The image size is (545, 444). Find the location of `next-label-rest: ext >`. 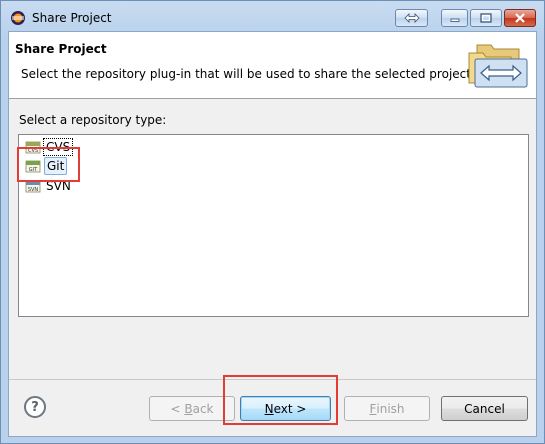

next-label-rest: ext > is located at coordinates (290, 408).